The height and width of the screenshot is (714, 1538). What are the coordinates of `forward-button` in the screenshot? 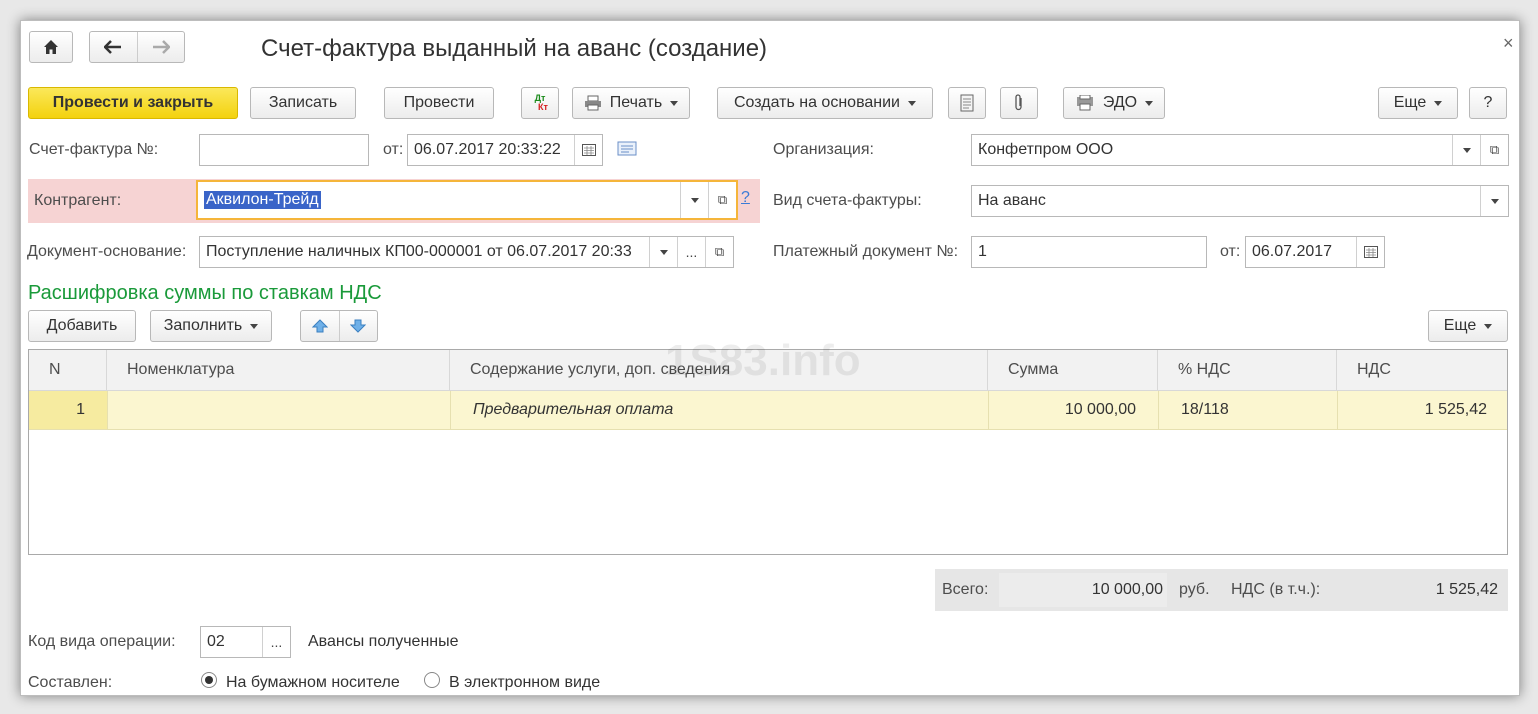 It's located at (160, 47).